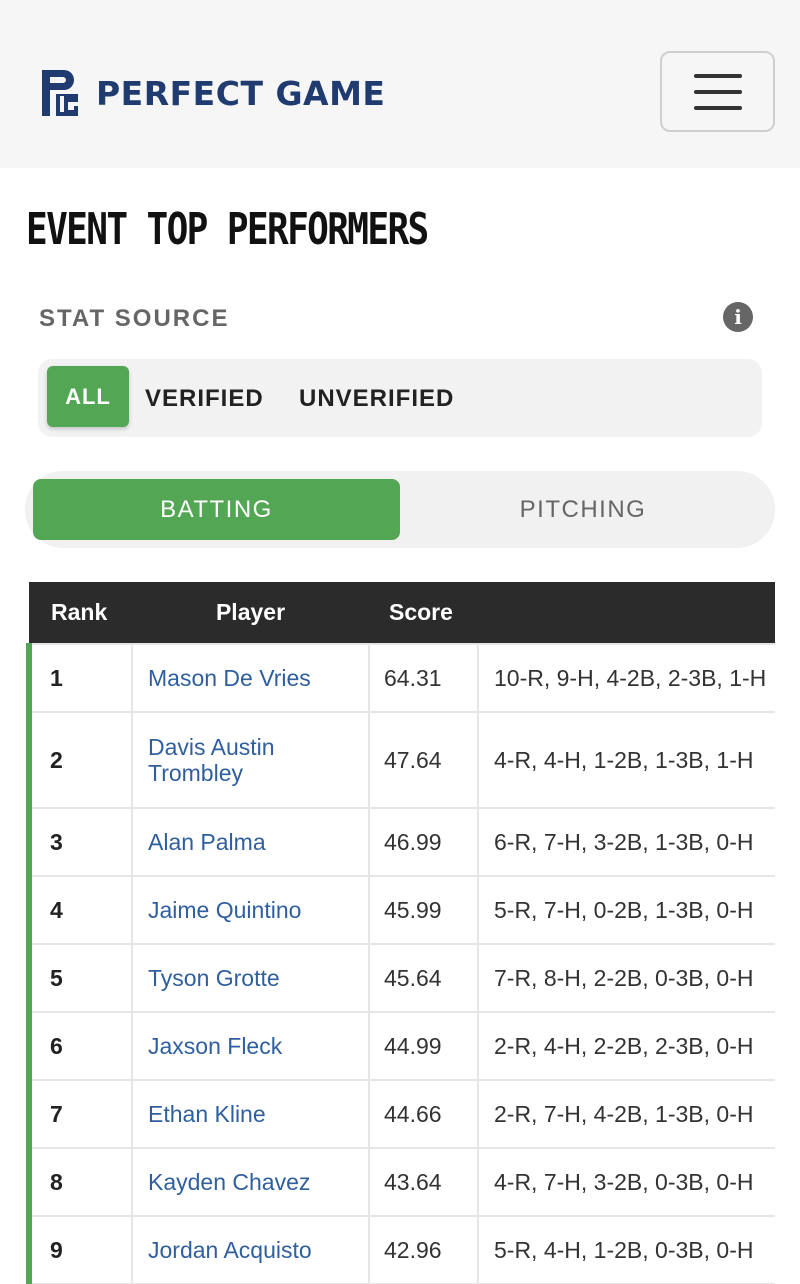 The width and height of the screenshot is (800, 1284). What do you see at coordinates (250, 1046) in the screenshot?
I see `player-link: Jaxson Fleck` at bounding box center [250, 1046].